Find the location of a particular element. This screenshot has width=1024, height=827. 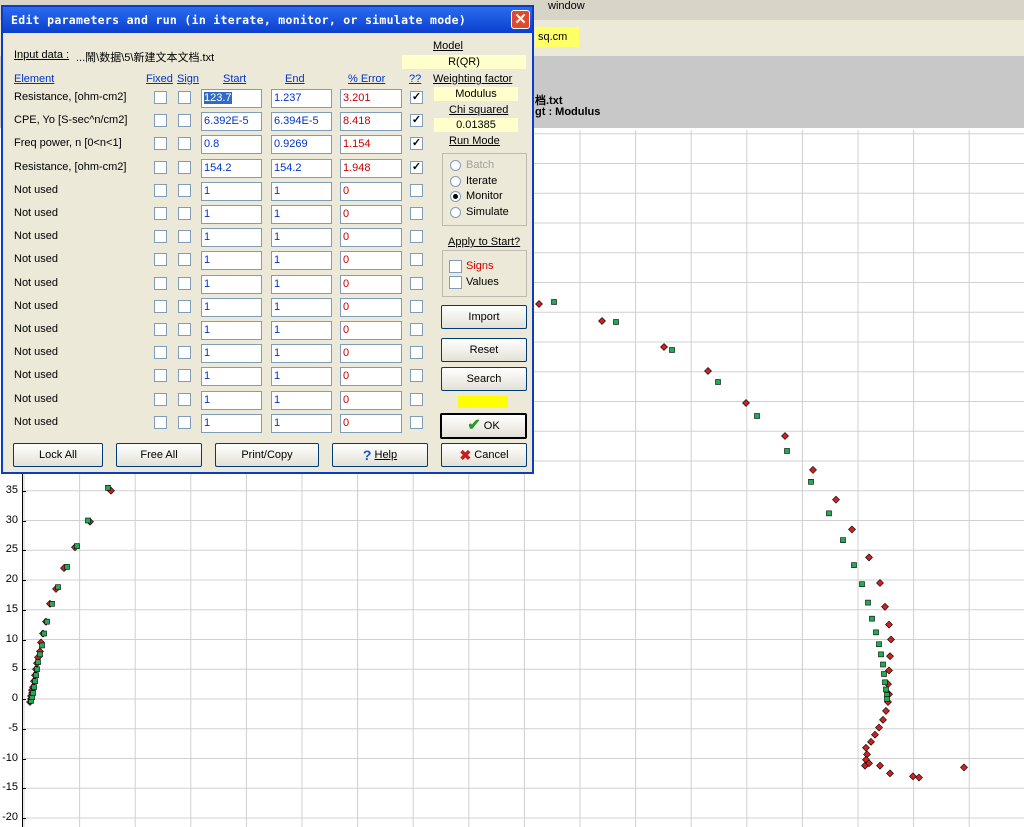

error-value-field: 3.201 is located at coordinates (371, 98).